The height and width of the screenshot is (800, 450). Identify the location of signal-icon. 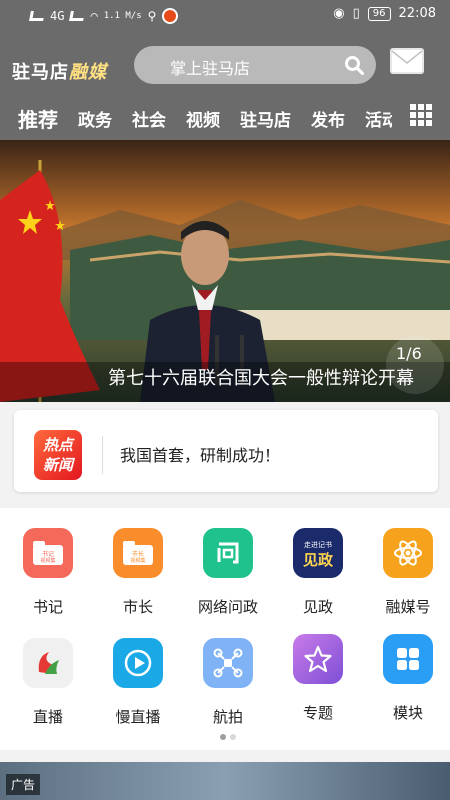
(37, 16).